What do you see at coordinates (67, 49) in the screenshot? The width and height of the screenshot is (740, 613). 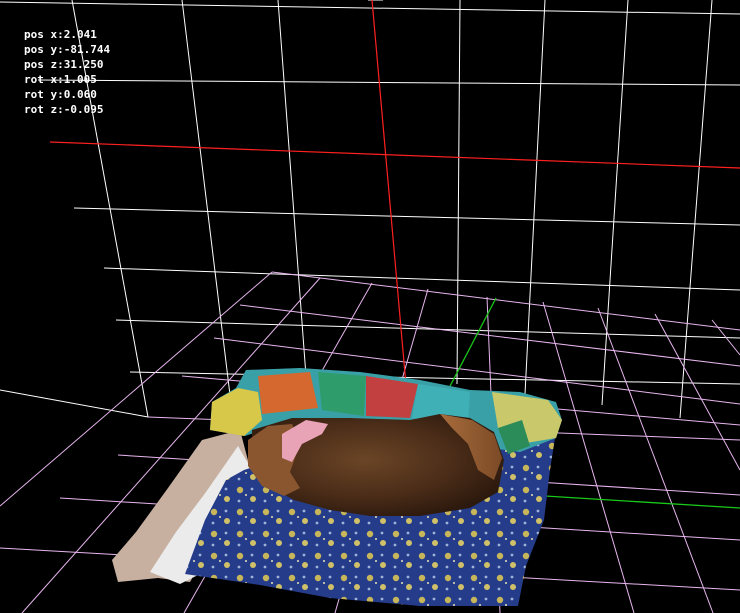 I see `pos-y-readout: pos y:-81.744` at bounding box center [67, 49].